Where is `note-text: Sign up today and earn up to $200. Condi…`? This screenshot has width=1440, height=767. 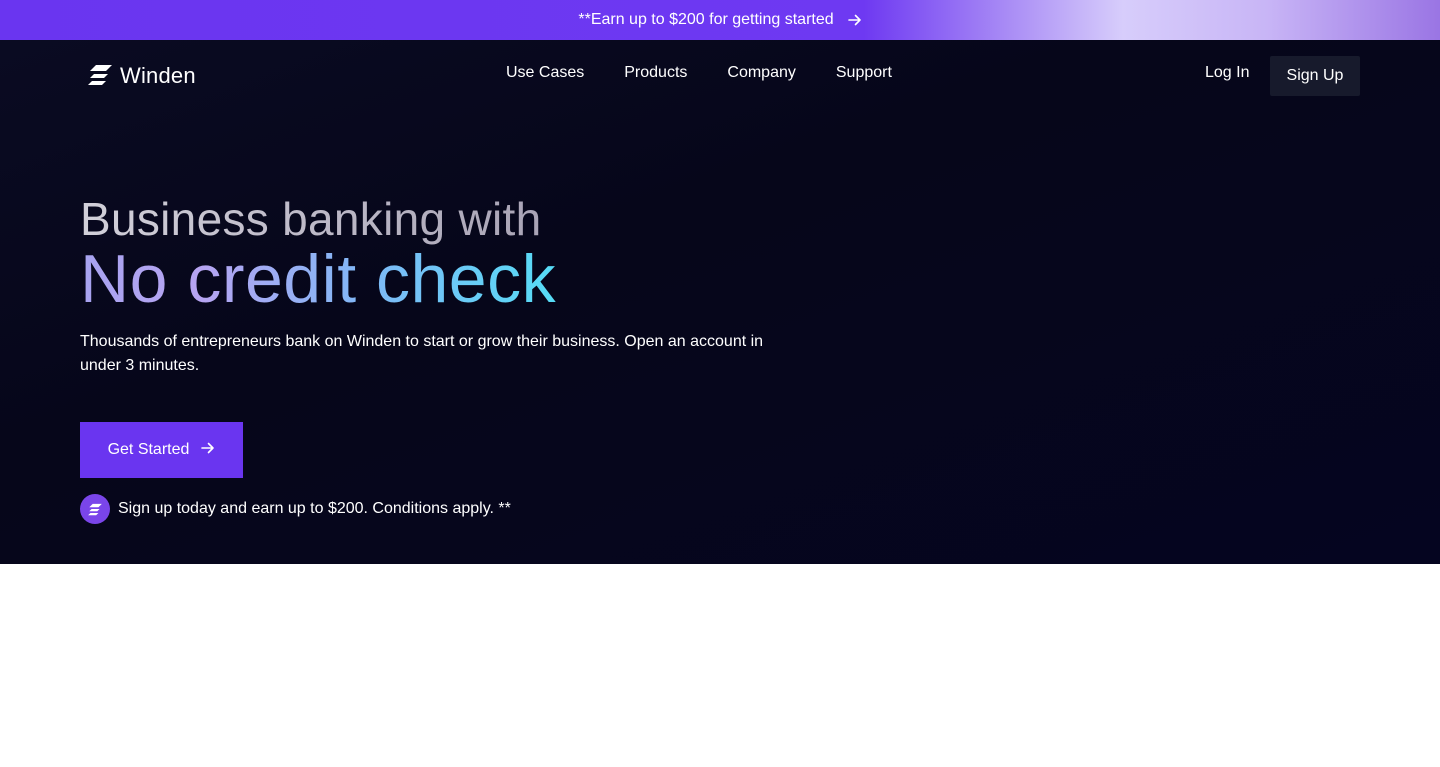
note-text: Sign up today and earn up to $200. Condi… is located at coordinates (314, 508).